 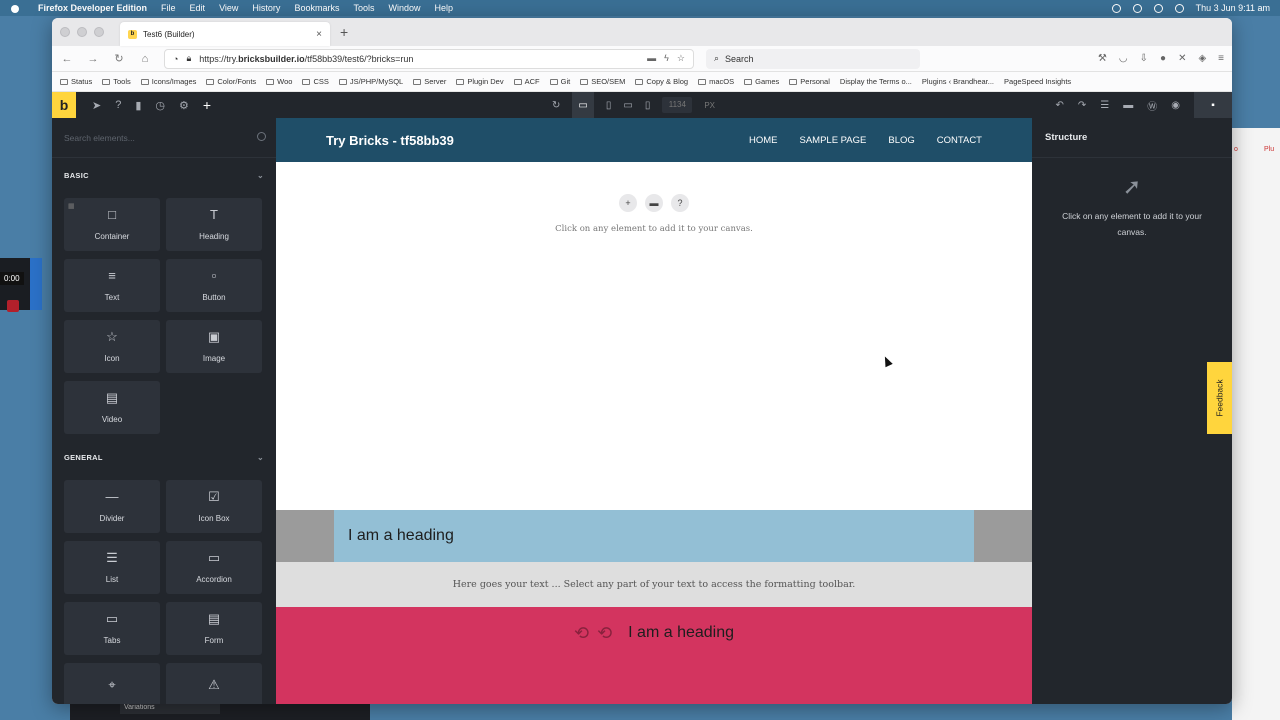 What do you see at coordinates (214, 346) in the screenshot?
I see `element-image: ▣ Image` at bounding box center [214, 346].